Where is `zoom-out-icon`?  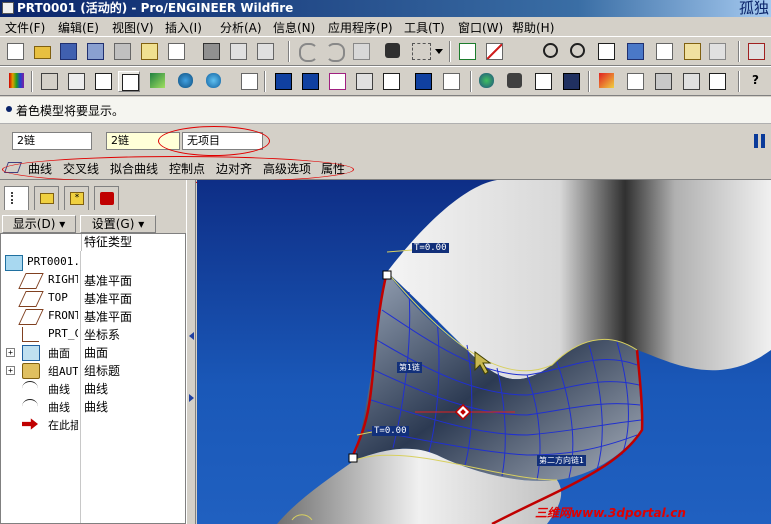 zoom-out-icon is located at coordinates (578, 51).